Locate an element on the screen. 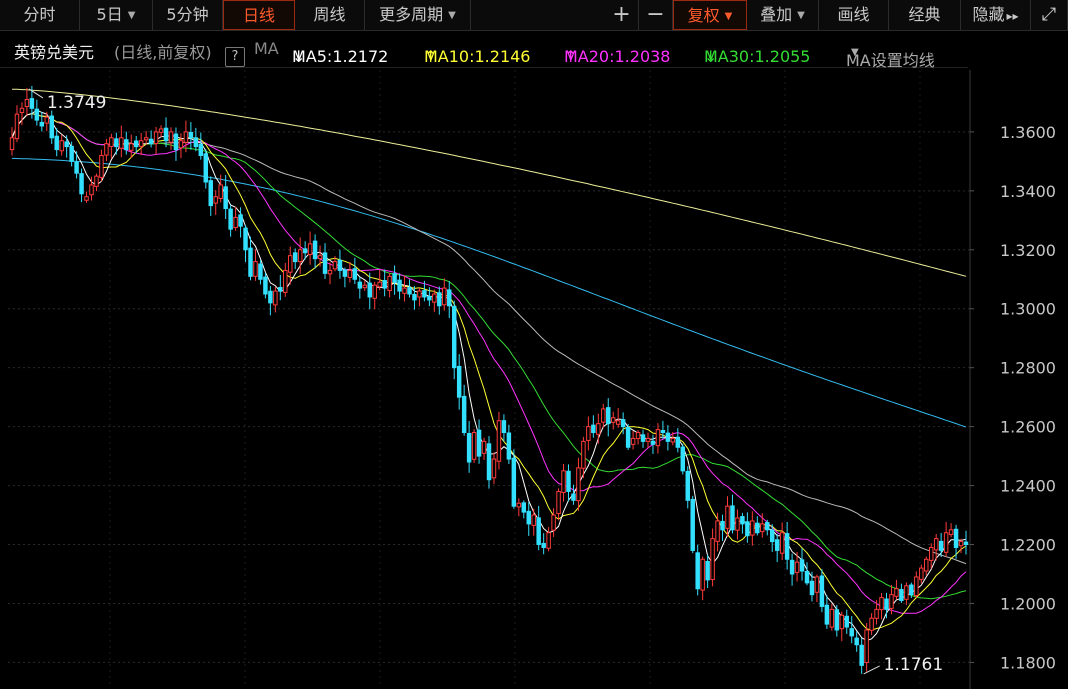 The width and height of the screenshot is (1068, 689). min-pointer is located at coordinates (871, 670).